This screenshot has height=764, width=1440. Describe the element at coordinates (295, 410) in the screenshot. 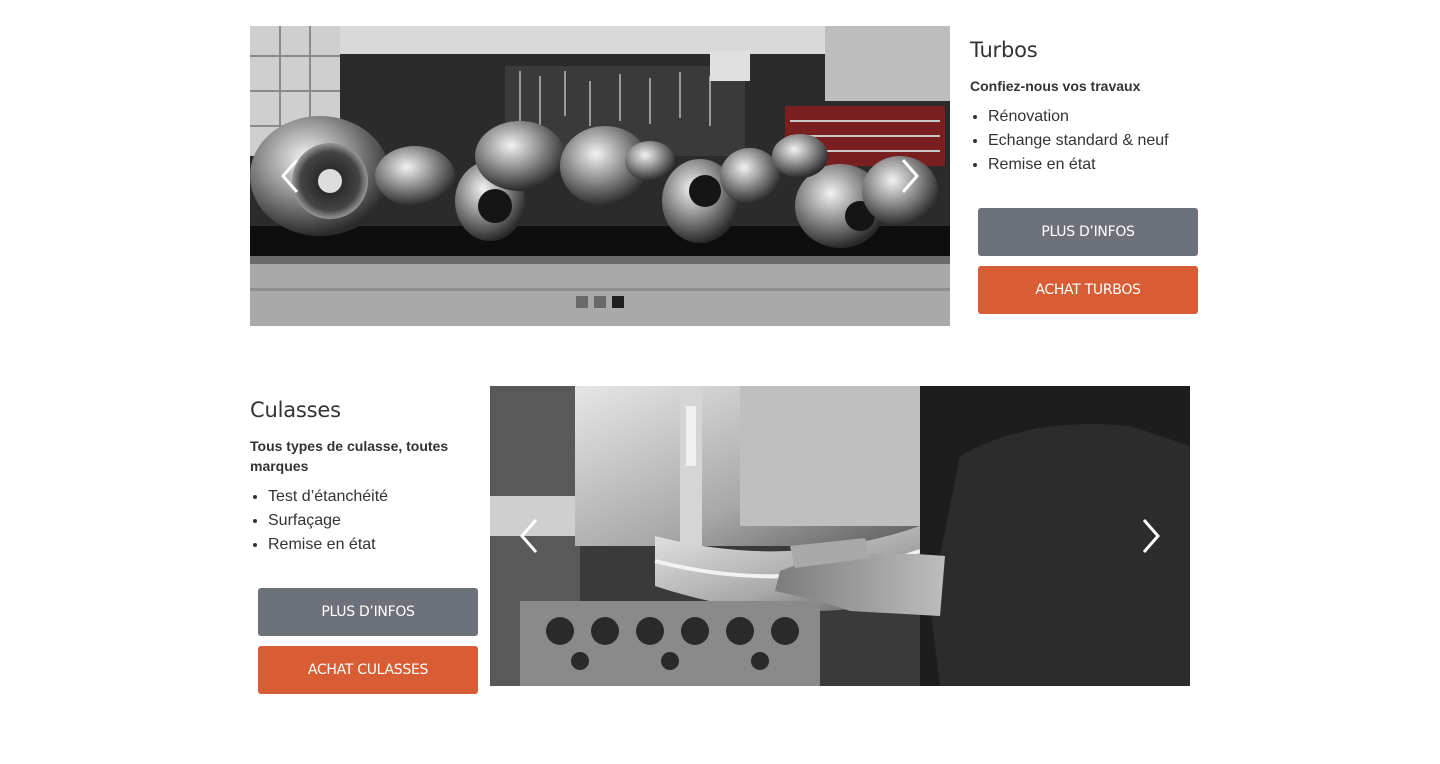

I see `culasses-title: Culasses` at that location.